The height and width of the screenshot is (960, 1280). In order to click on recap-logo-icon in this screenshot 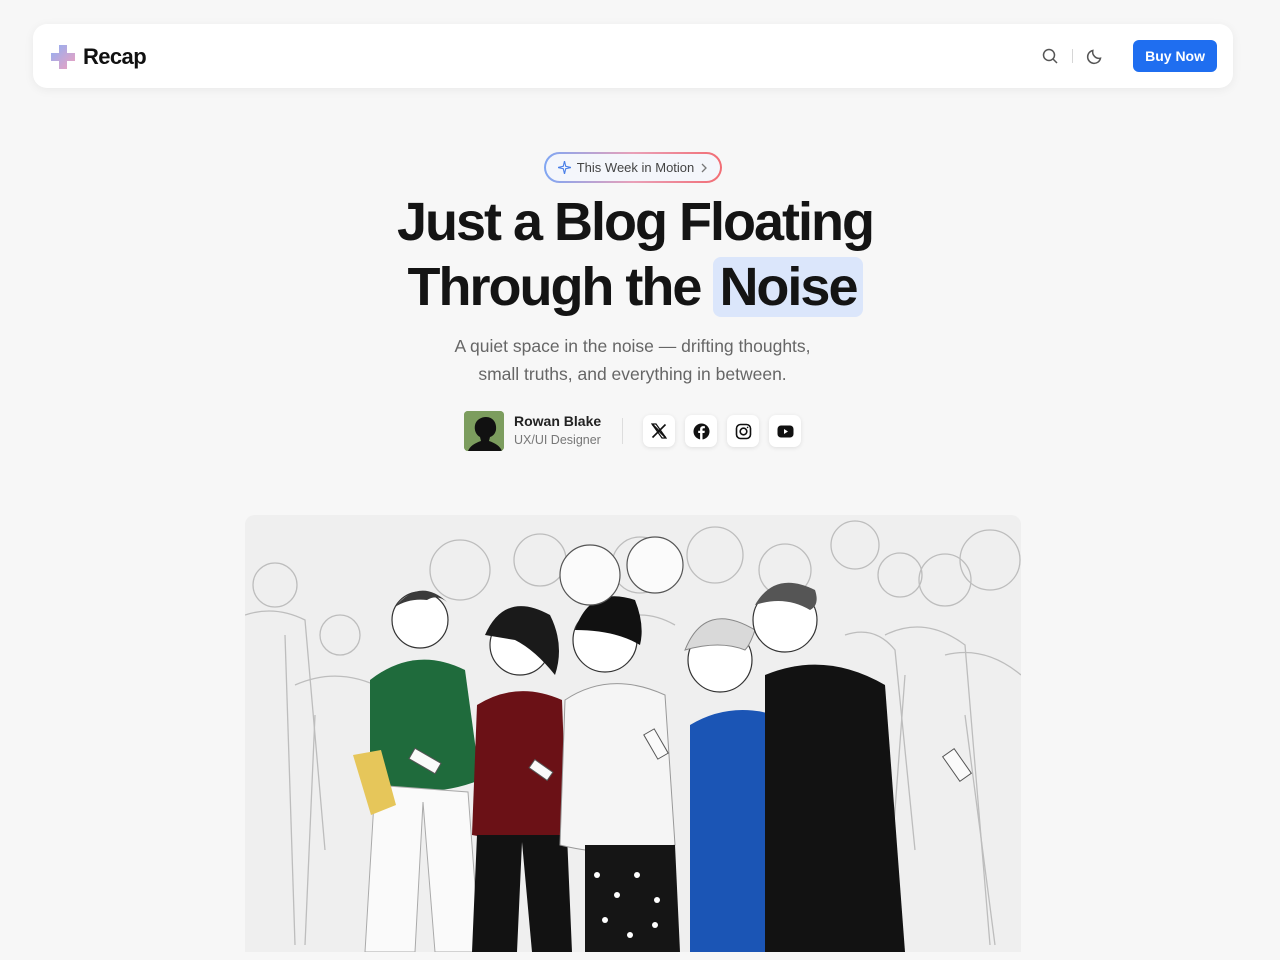, I will do `click(63, 57)`.